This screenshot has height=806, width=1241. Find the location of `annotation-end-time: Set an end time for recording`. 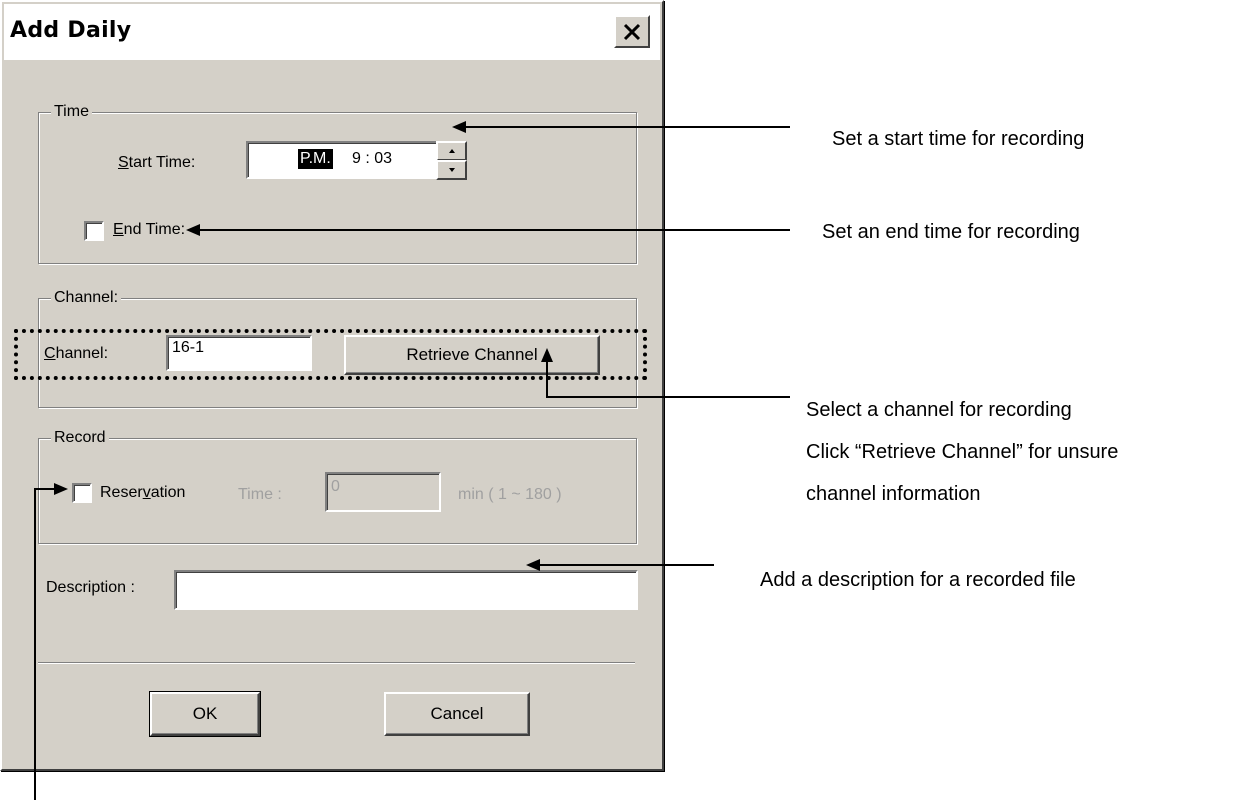

annotation-end-time: Set an end time for recording is located at coordinates (951, 232).